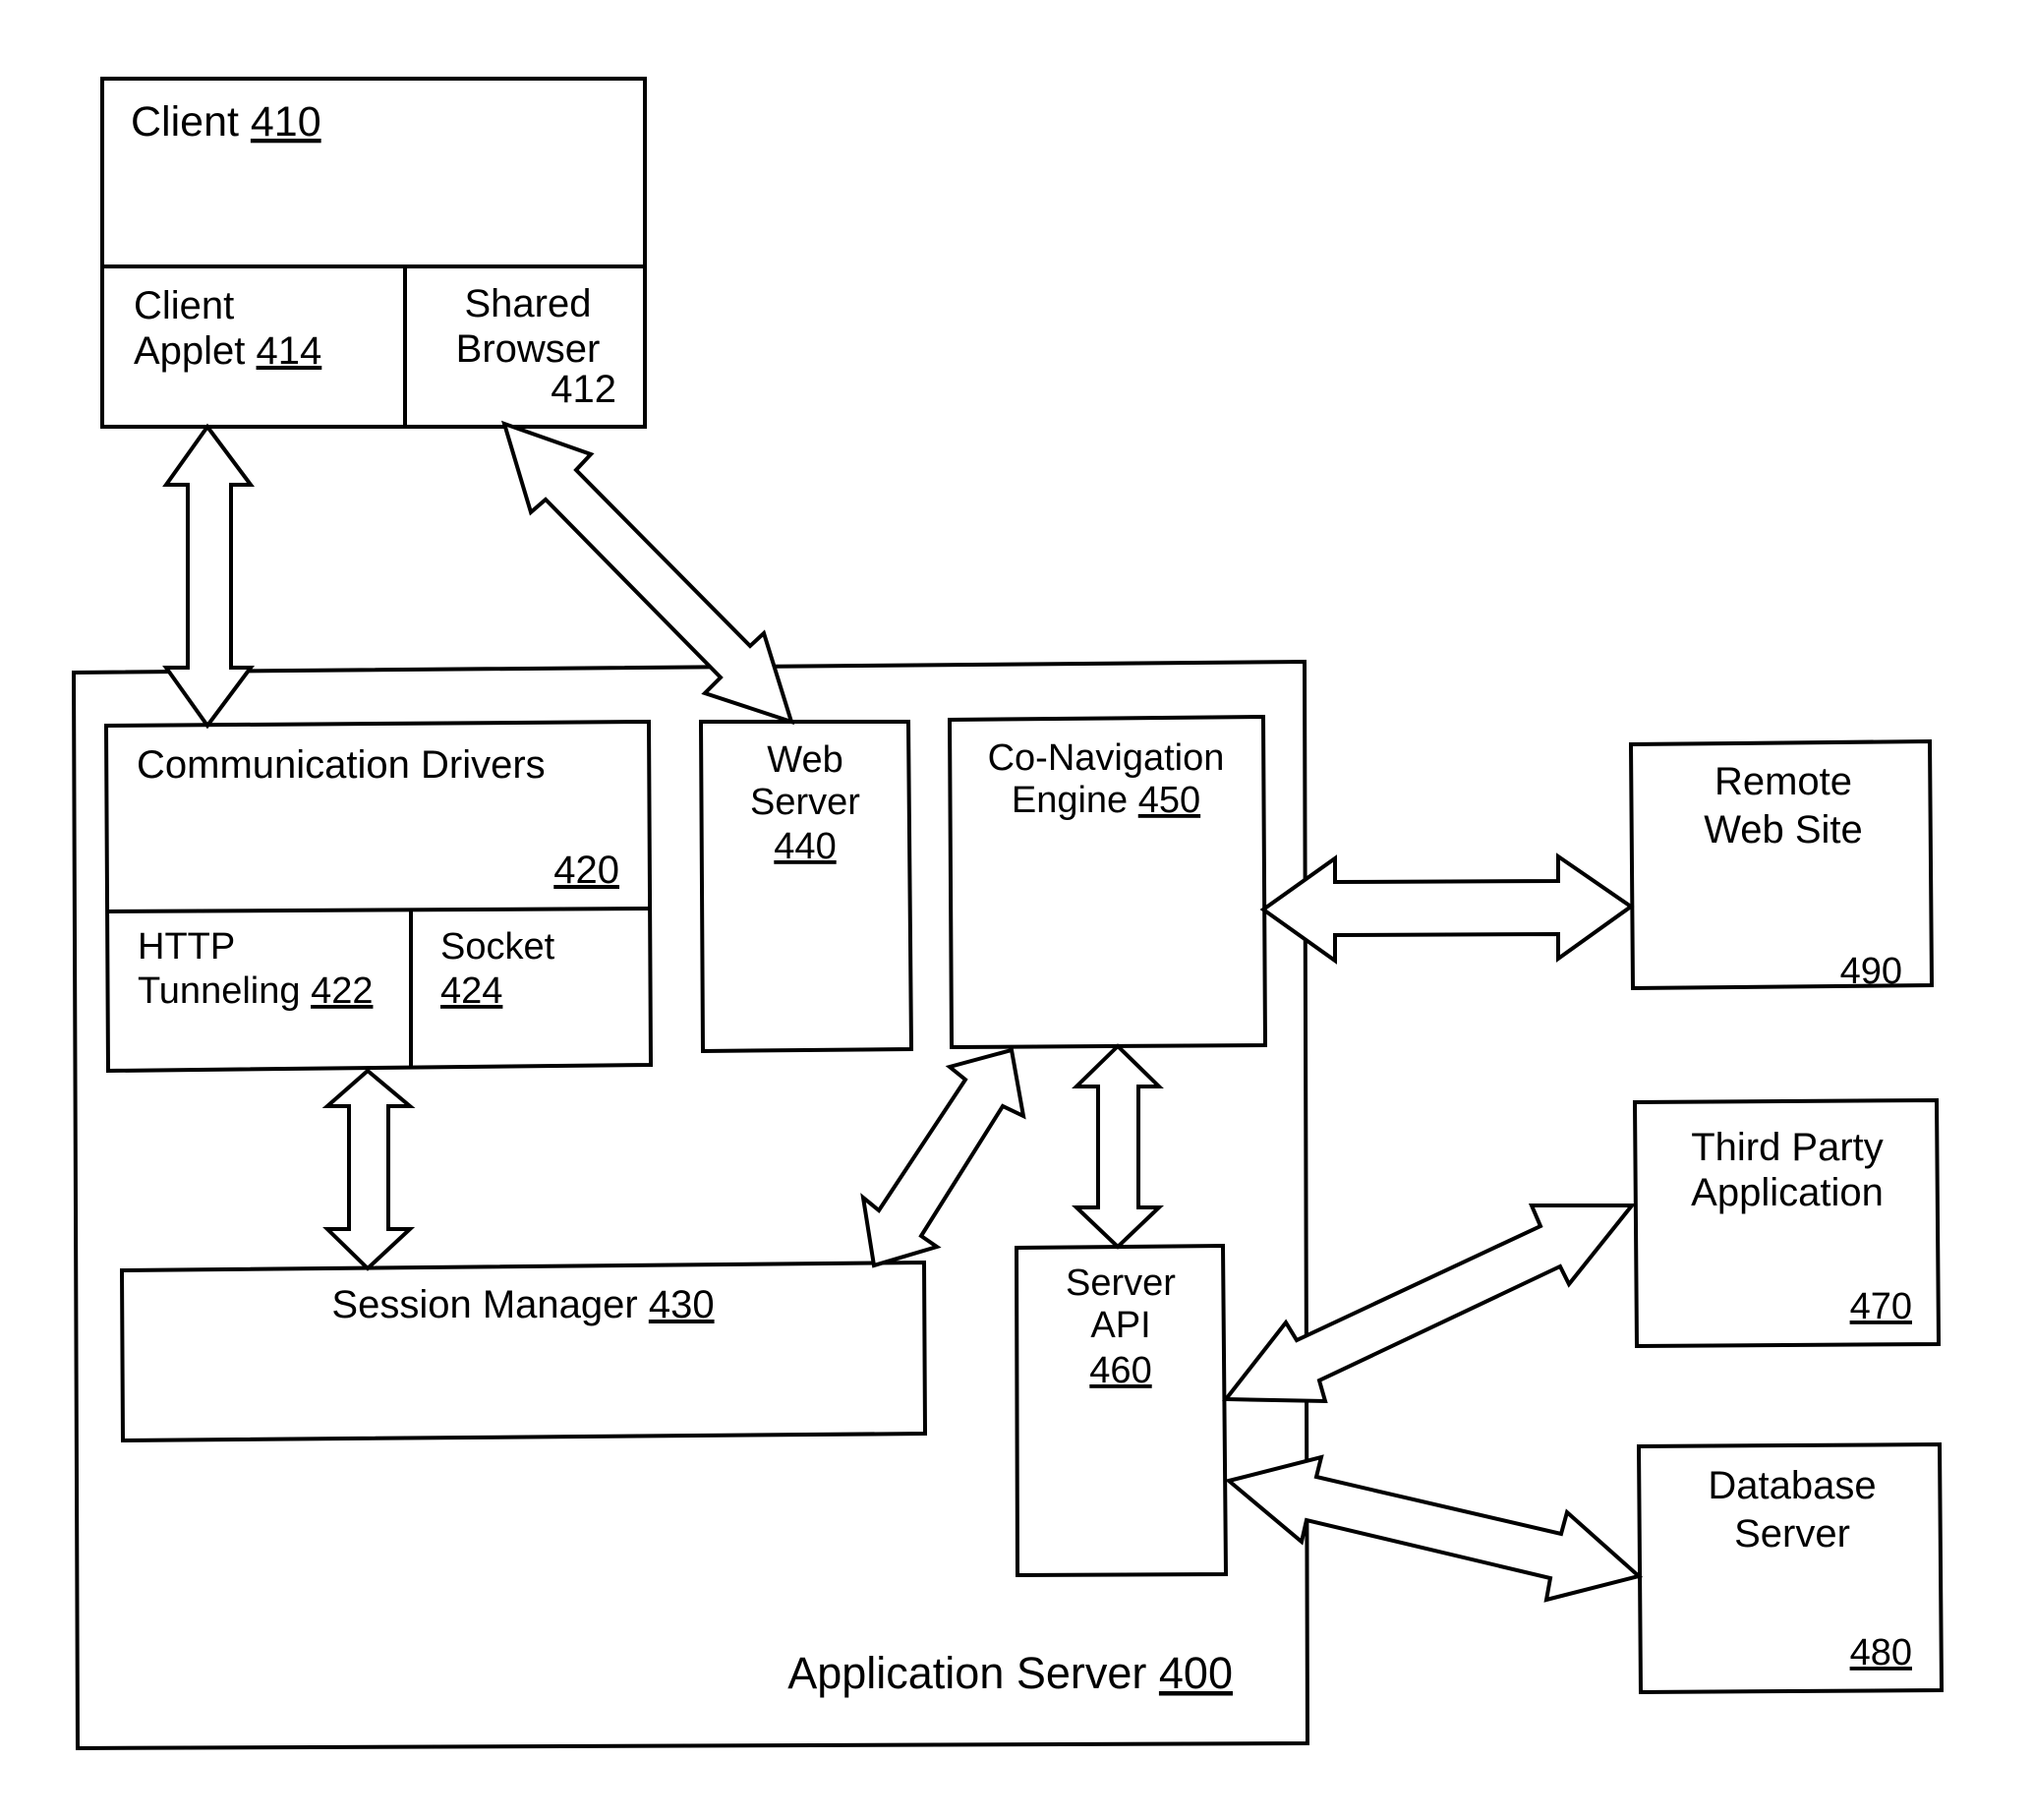 The height and width of the screenshot is (1820, 2033). What do you see at coordinates (1108, 882) in the screenshot?
I see `co-navigation-engine-group: Co-Navigation Engine 450` at bounding box center [1108, 882].